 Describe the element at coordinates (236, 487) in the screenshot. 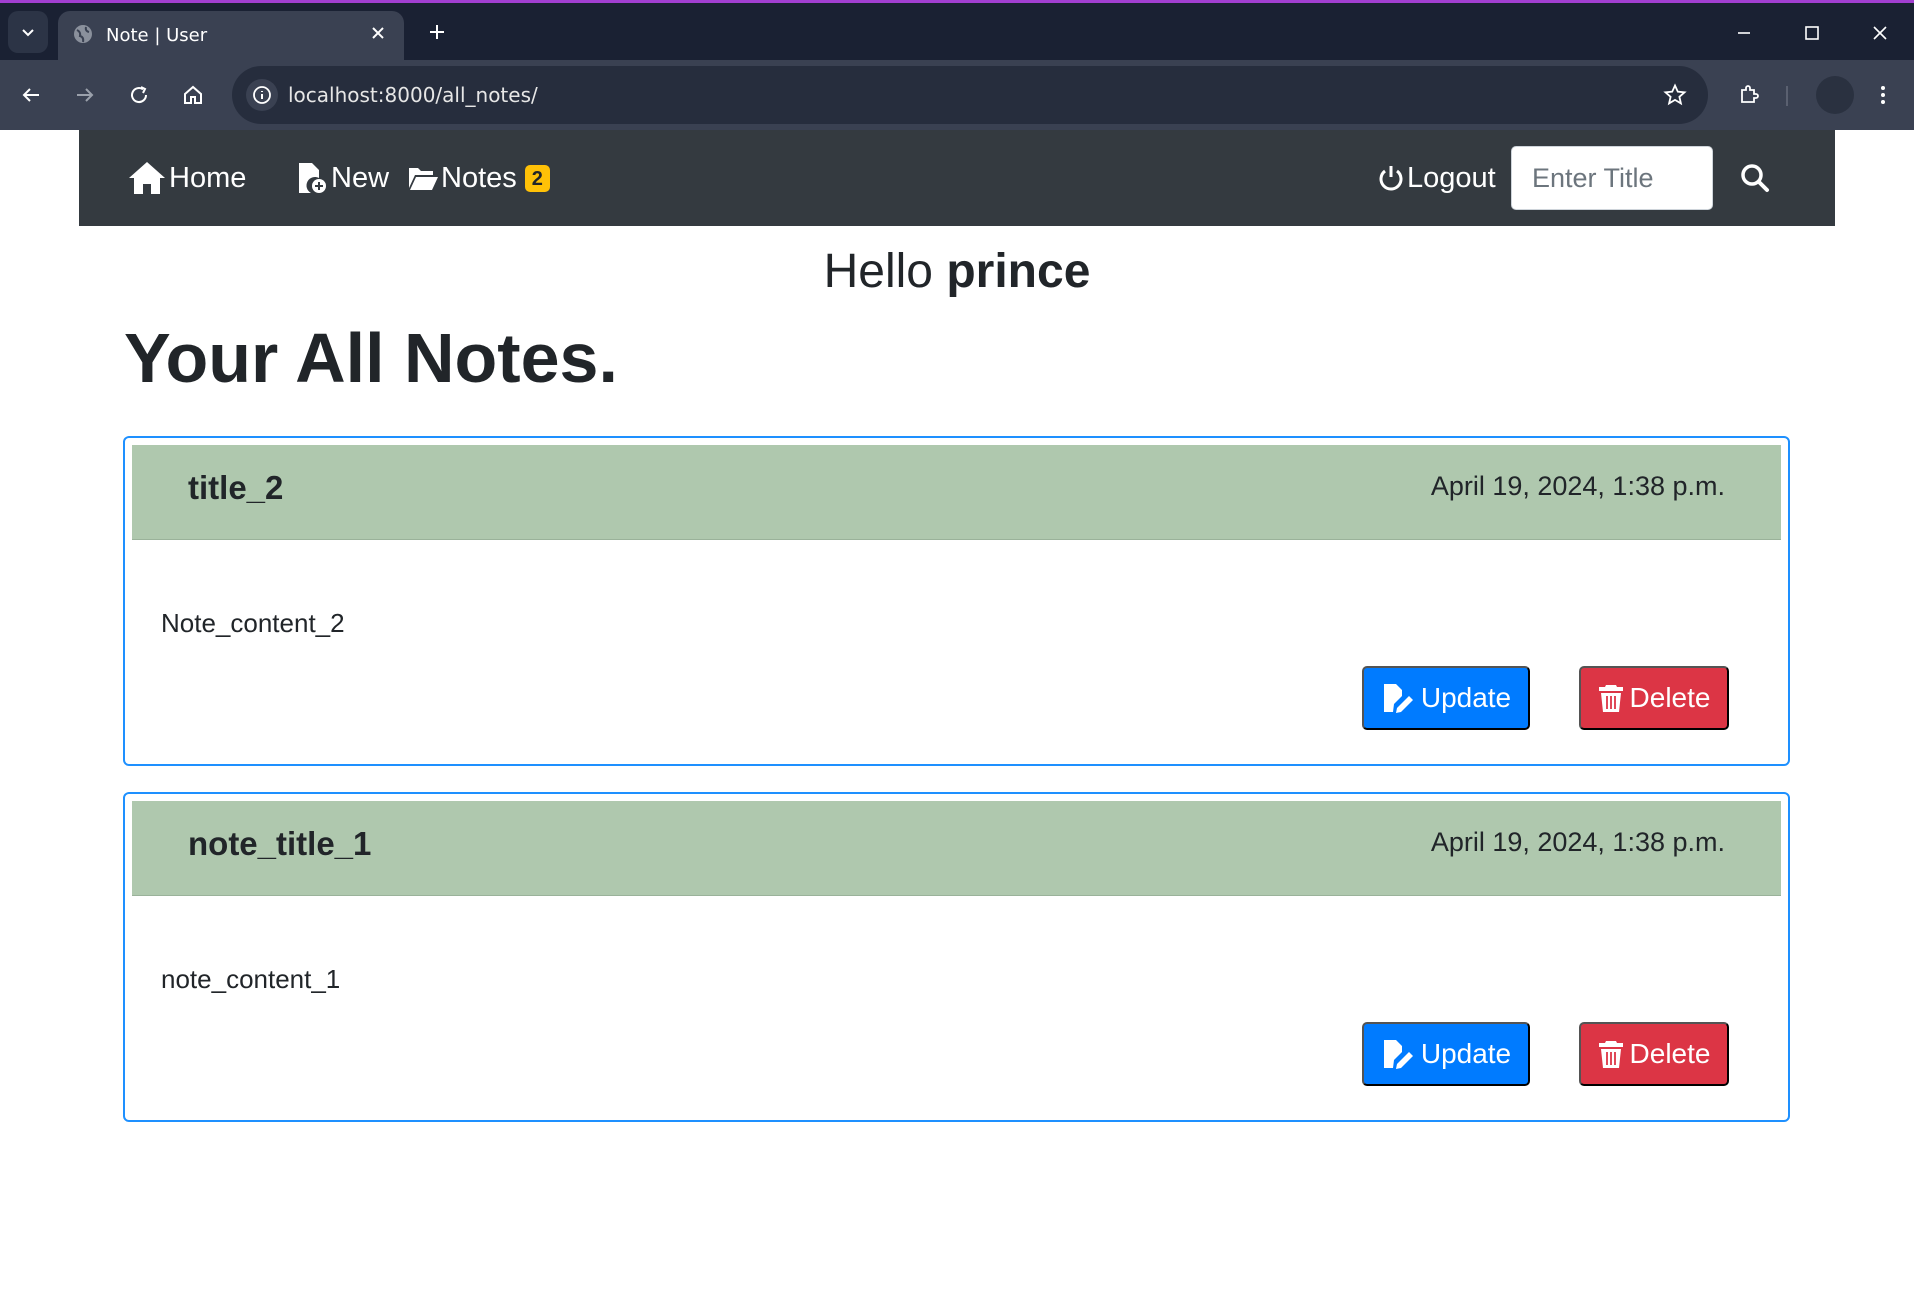

I see `note-title: title_2` at that location.